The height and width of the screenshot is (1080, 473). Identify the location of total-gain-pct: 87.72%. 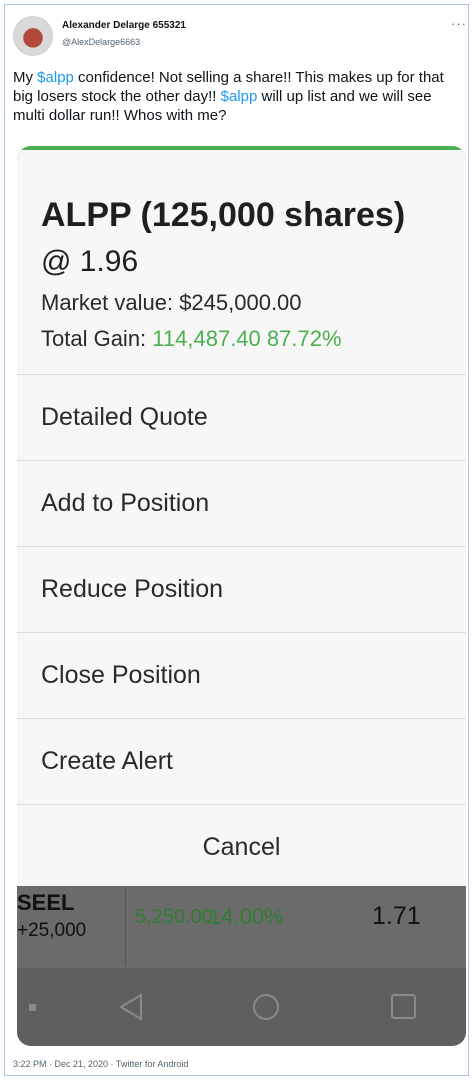
(304, 338).